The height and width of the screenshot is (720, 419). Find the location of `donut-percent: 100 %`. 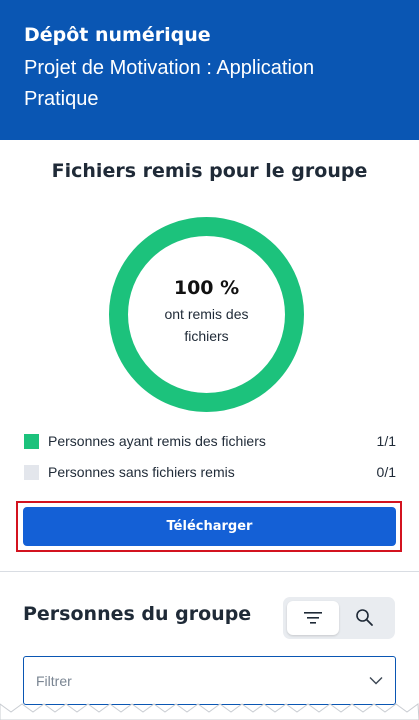

donut-percent: 100 % is located at coordinates (206, 287).